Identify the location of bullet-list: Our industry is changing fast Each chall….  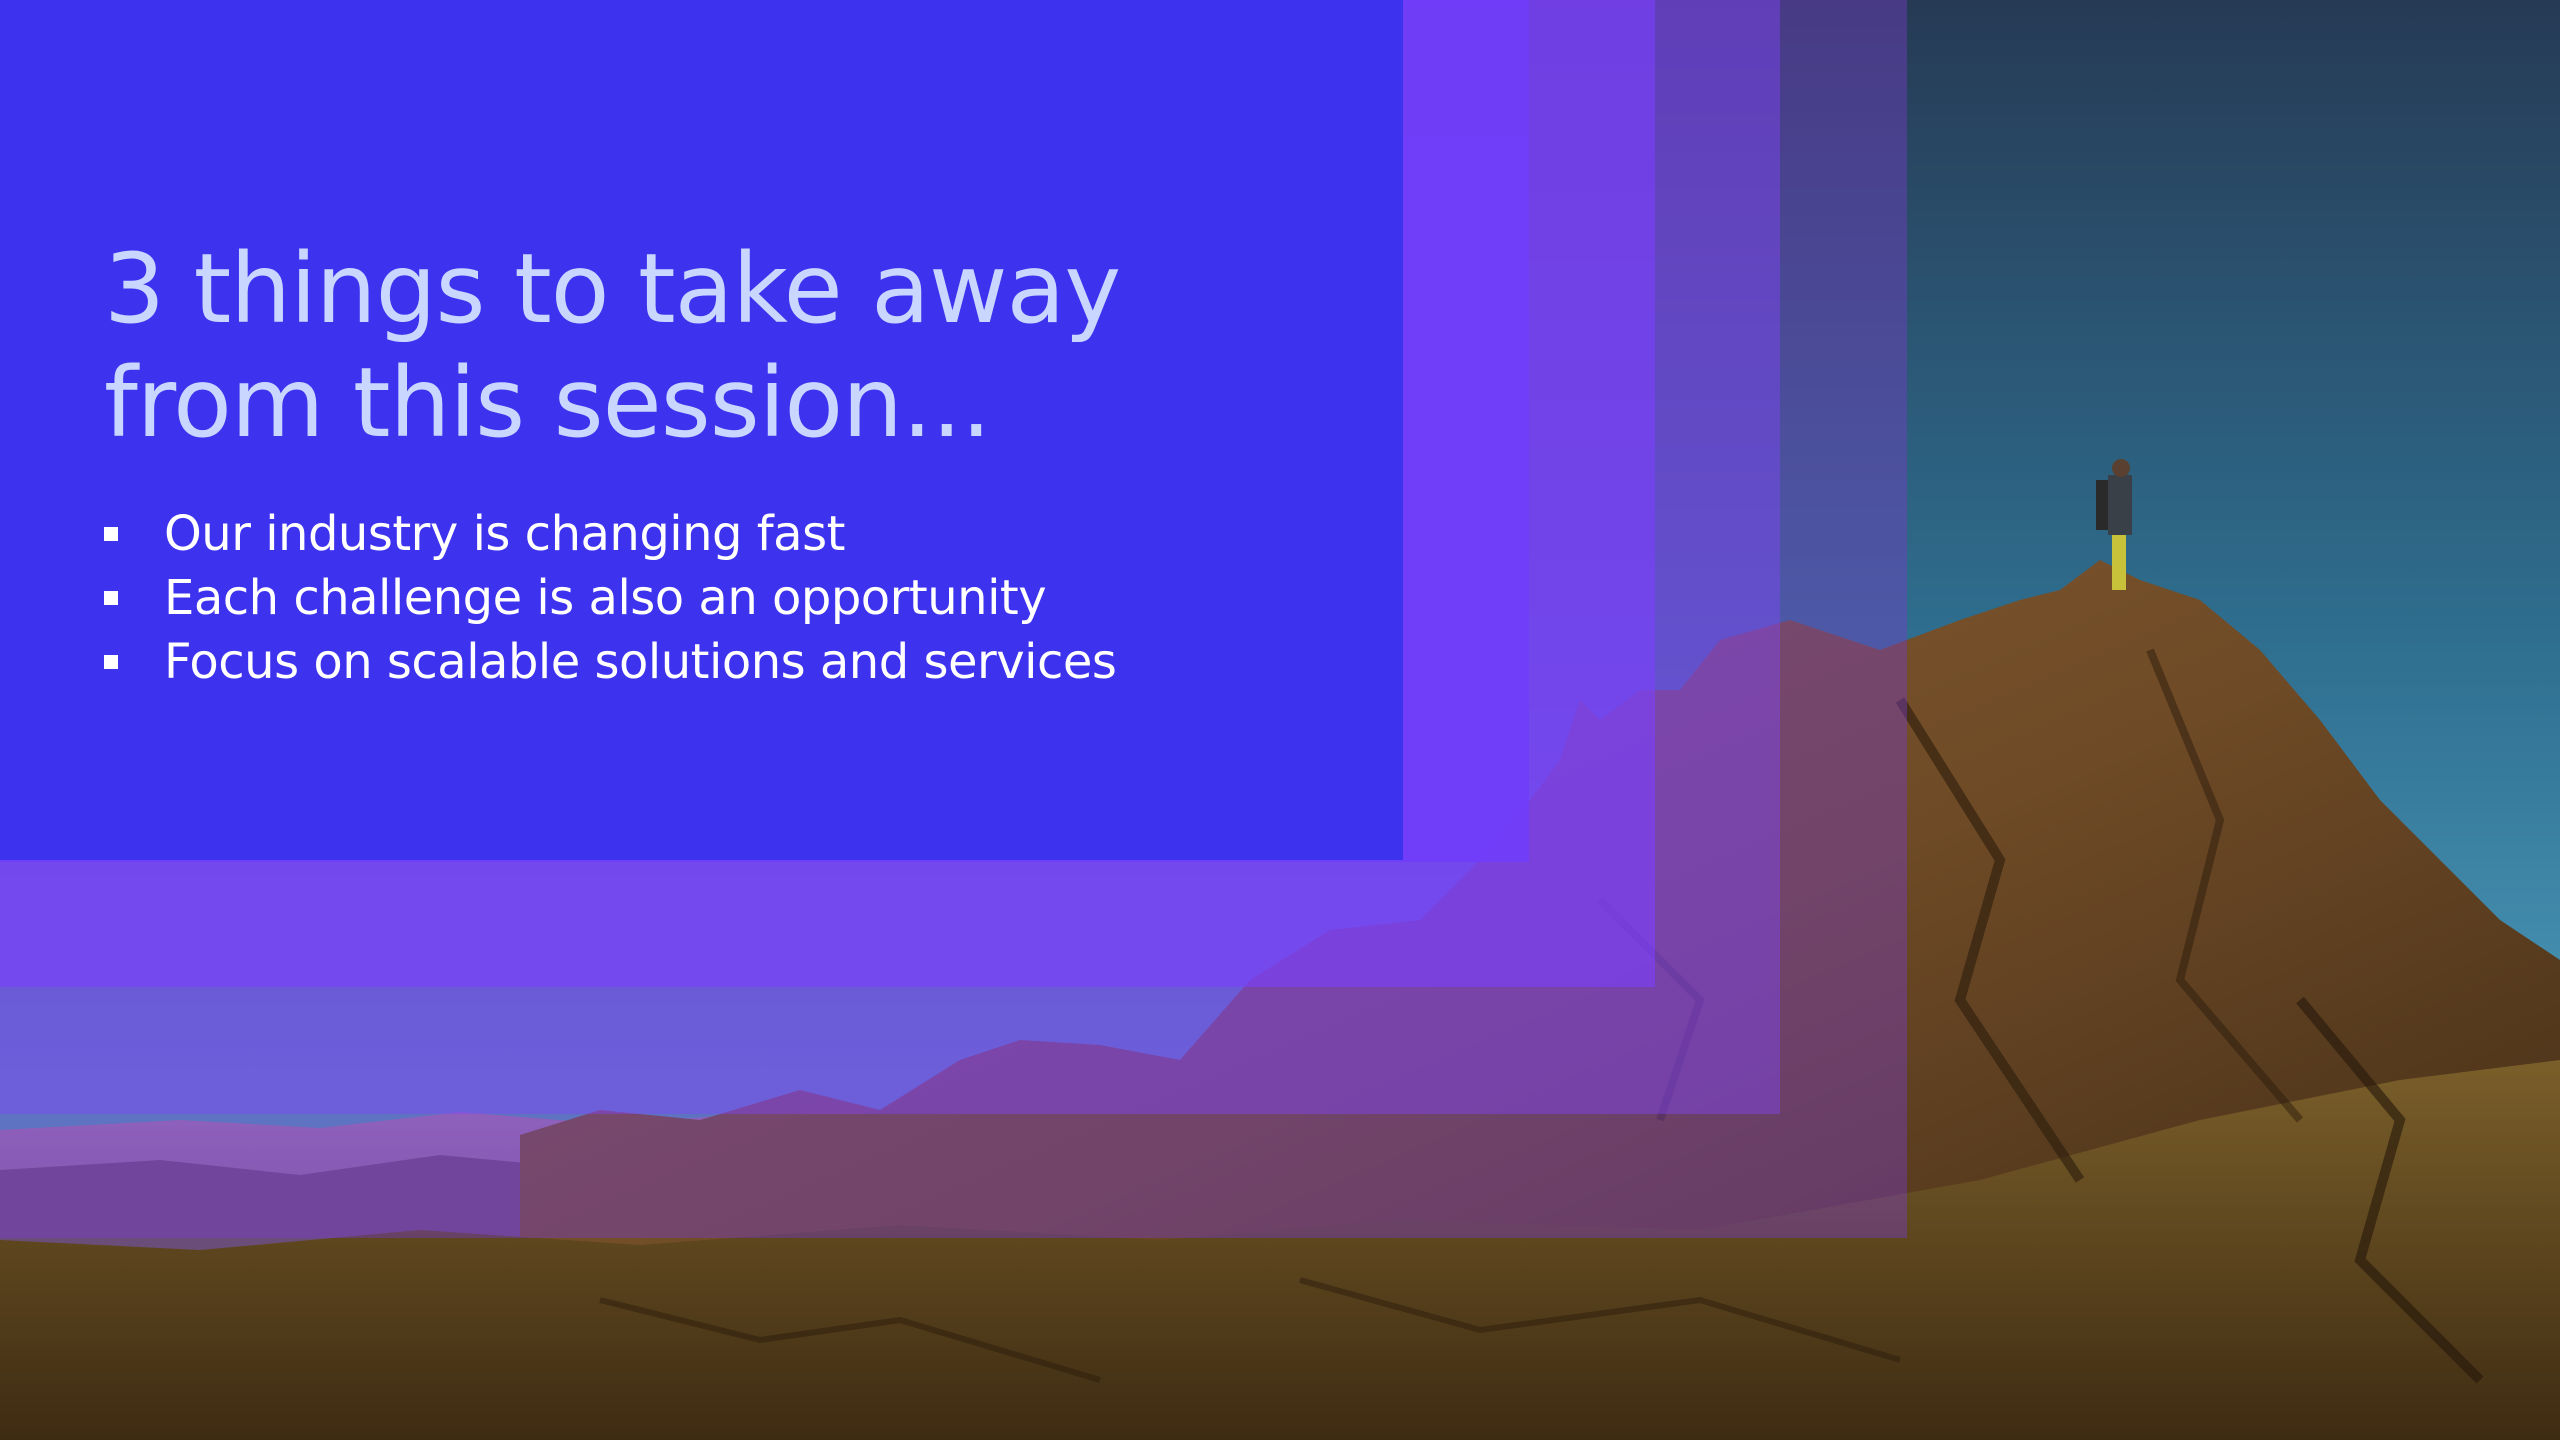
(610, 598).